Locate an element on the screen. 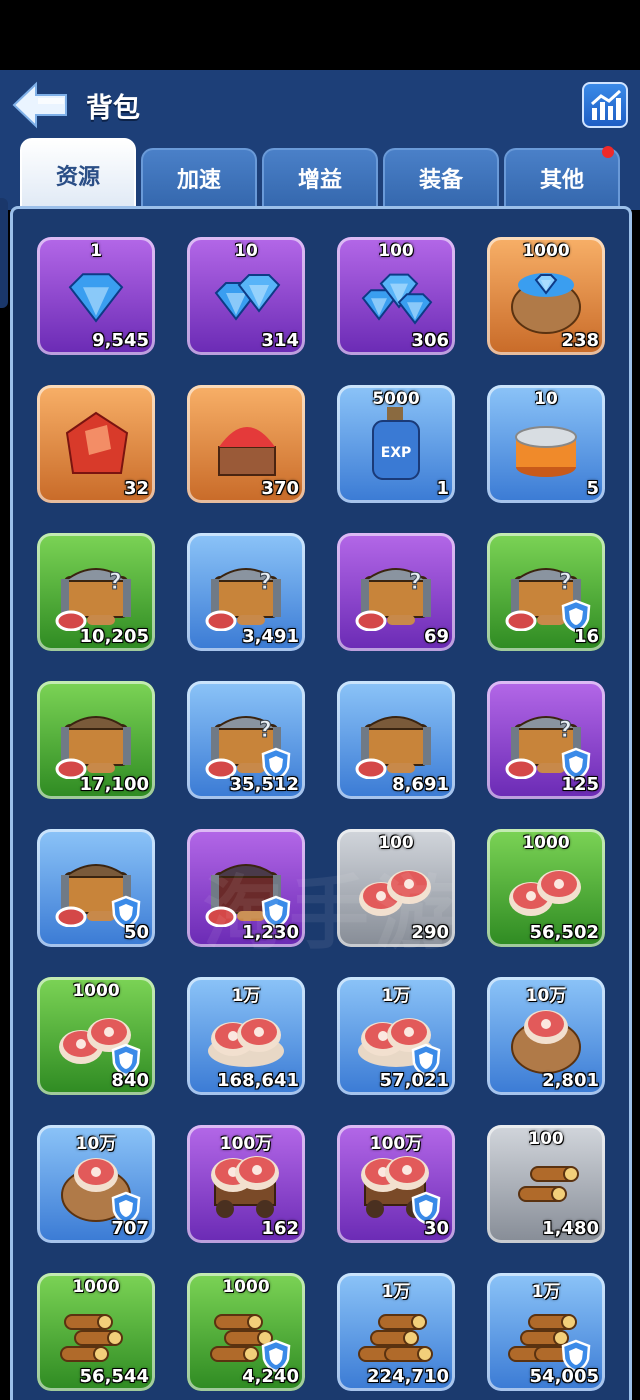 The image size is (640, 1400). inventory-item: 8,691 is located at coordinates (396, 740).